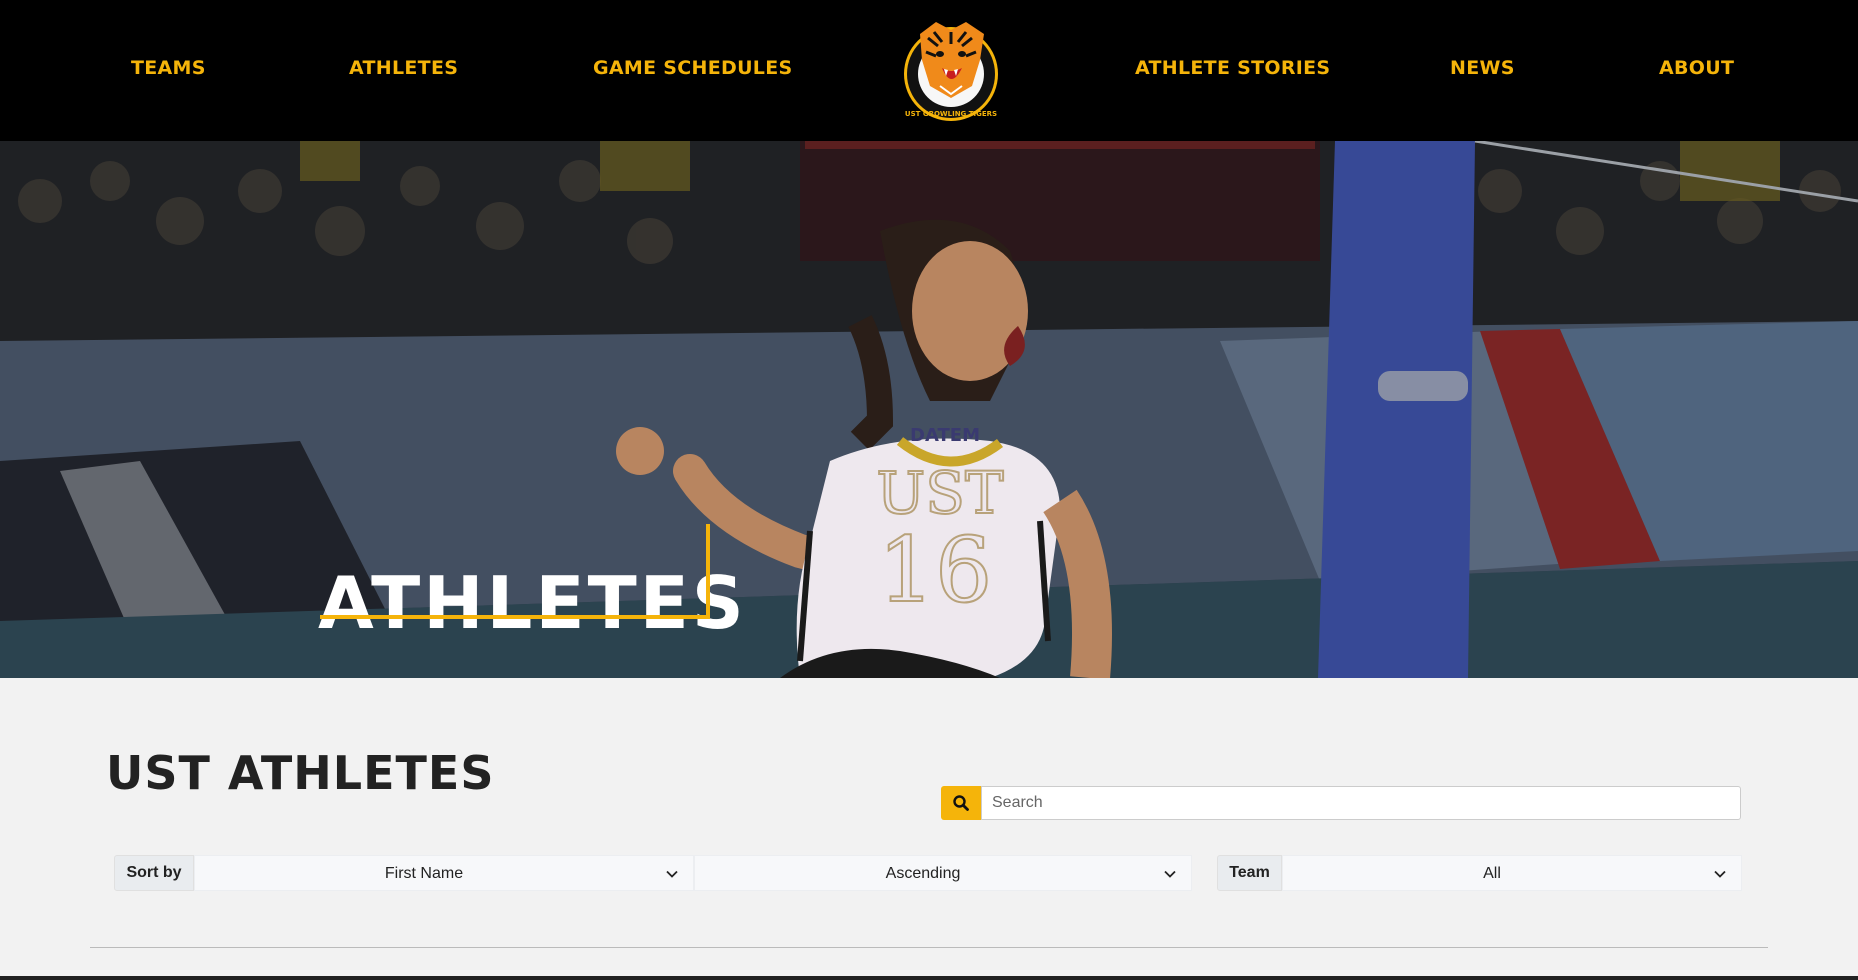 The image size is (1858, 980). Describe the element at coordinates (929, 947) in the screenshot. I see `section-divider` at that location.